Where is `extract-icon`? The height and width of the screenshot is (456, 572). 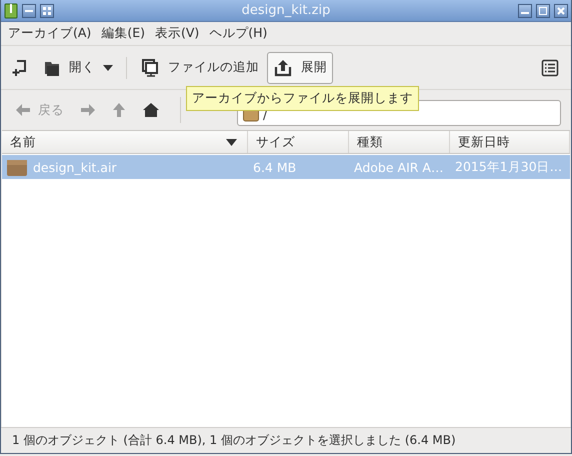 extract-icon is located at coordinates (283, 68).